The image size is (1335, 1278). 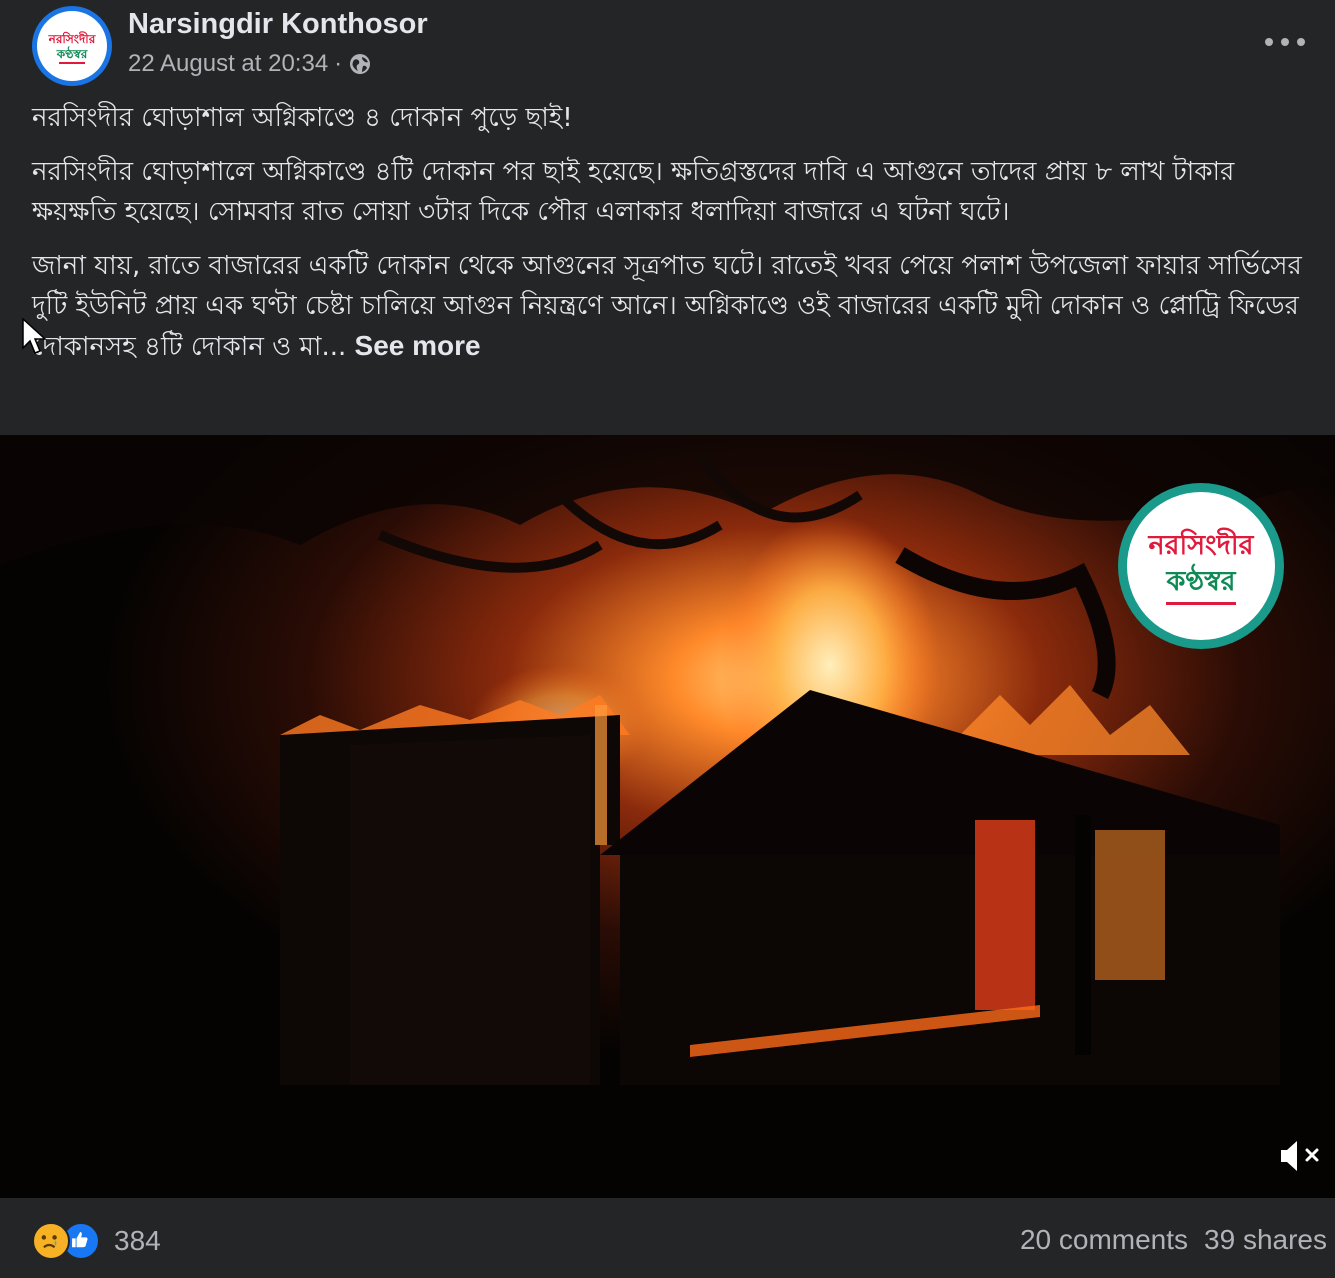 What do you see at coordinates (137, 1240) in the screenshot?
I see `reaction-count: 384` at bounding box center [137, 1240].